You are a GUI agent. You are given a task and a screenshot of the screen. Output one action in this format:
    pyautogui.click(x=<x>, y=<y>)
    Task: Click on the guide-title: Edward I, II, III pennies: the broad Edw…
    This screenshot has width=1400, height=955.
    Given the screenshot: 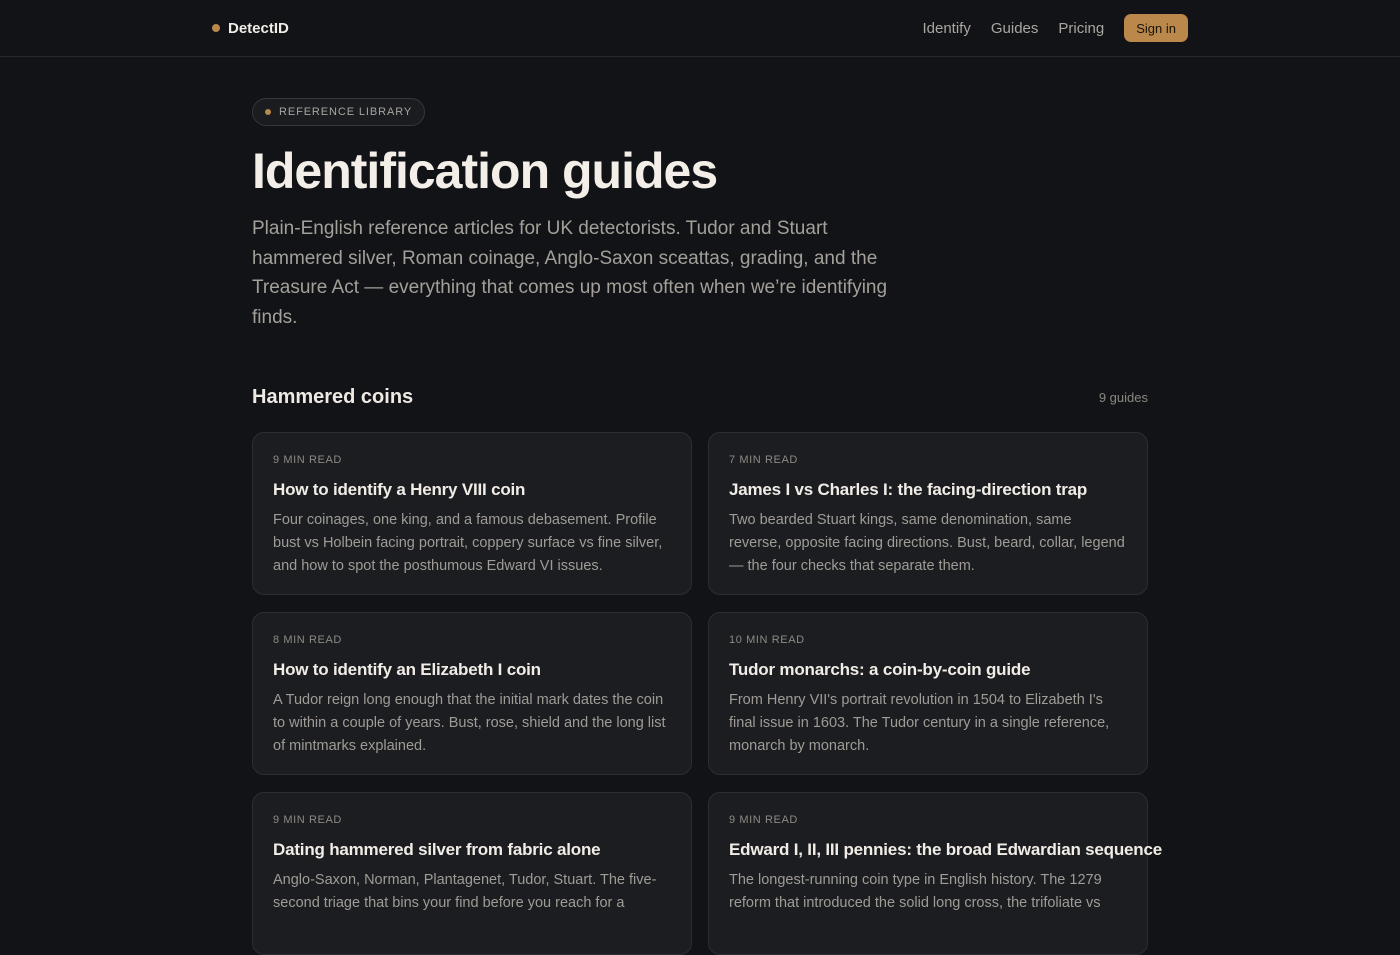 What is the action you would take?
    pyautogui.click(x=945, y=849)
    